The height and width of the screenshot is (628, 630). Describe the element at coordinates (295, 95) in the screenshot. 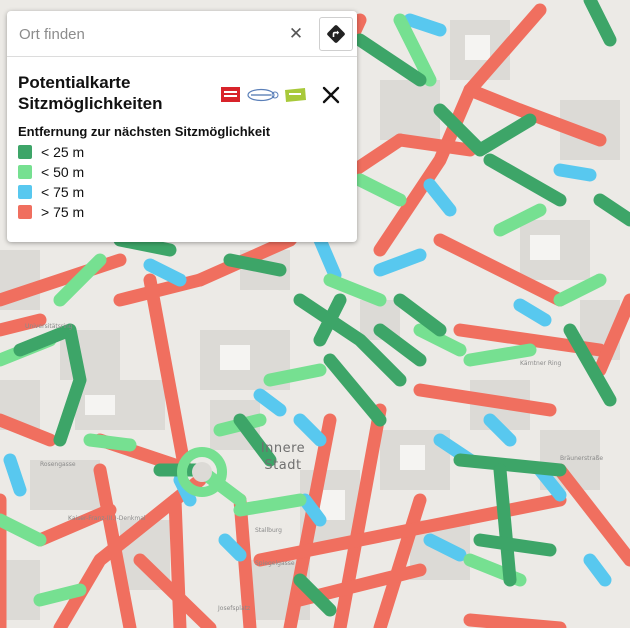

I see `partner-logo-green` at that location.